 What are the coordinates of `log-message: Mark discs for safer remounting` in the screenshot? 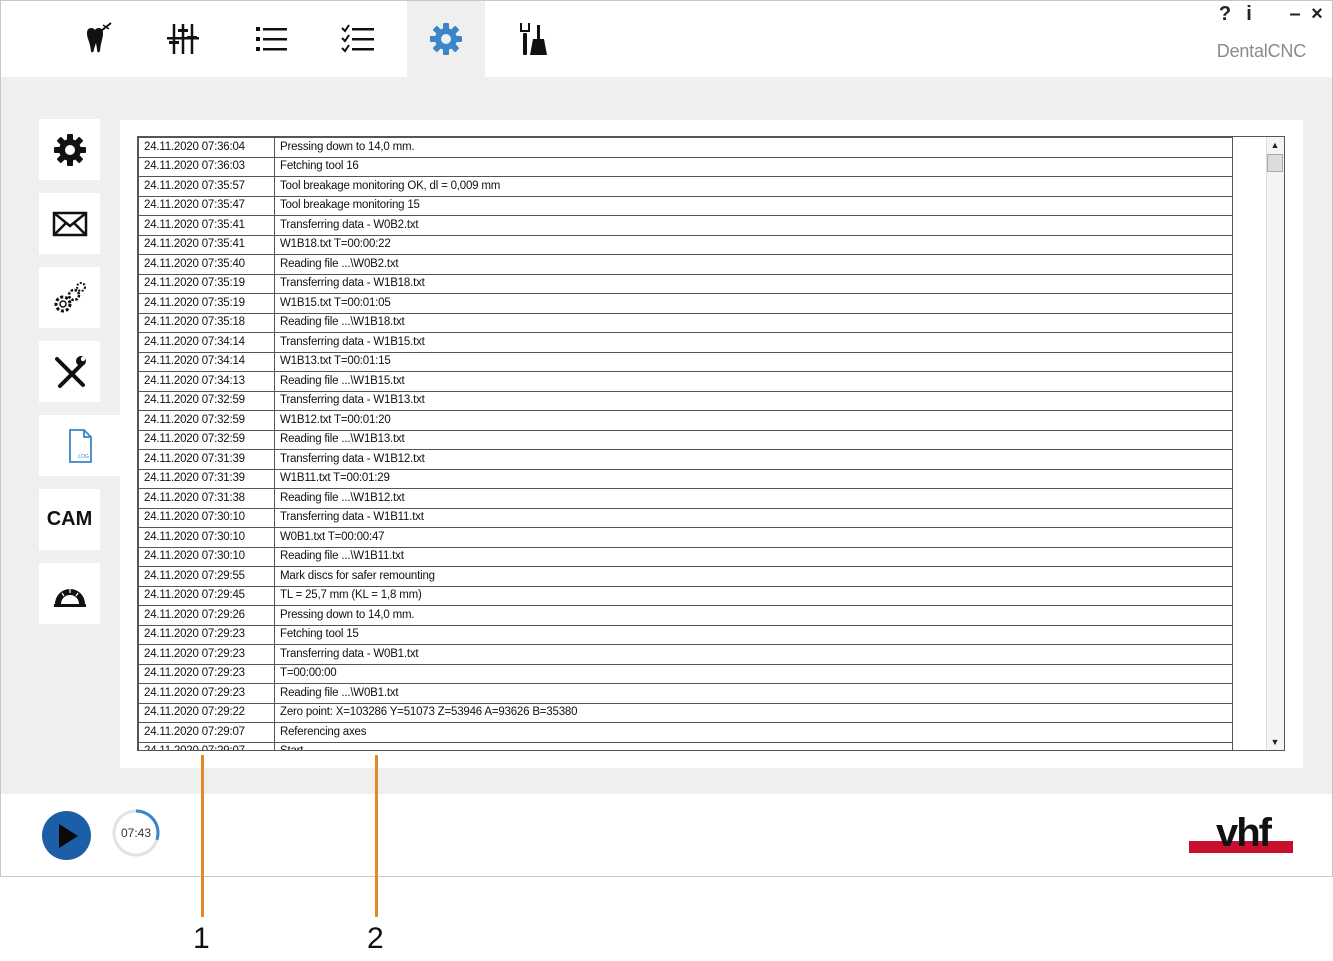 It's located at (754, 576).